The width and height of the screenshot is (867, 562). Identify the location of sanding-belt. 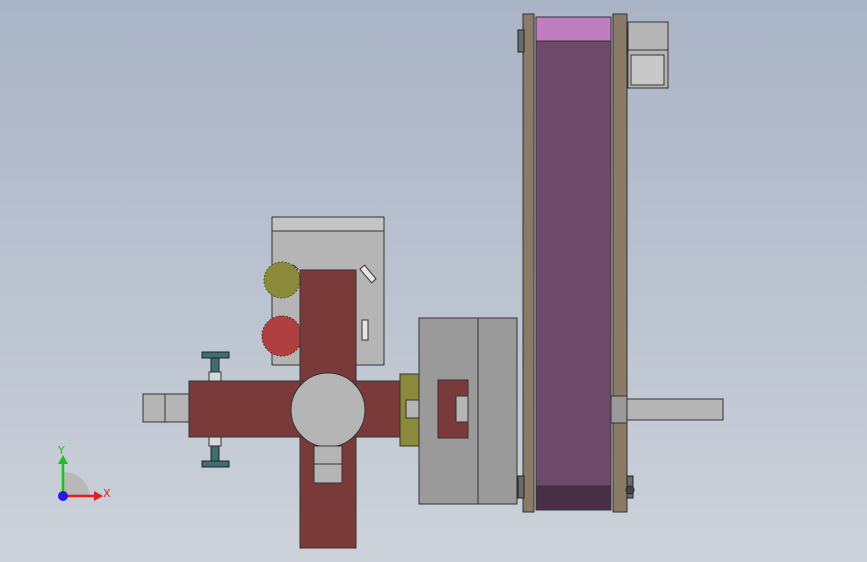
(573, 264).